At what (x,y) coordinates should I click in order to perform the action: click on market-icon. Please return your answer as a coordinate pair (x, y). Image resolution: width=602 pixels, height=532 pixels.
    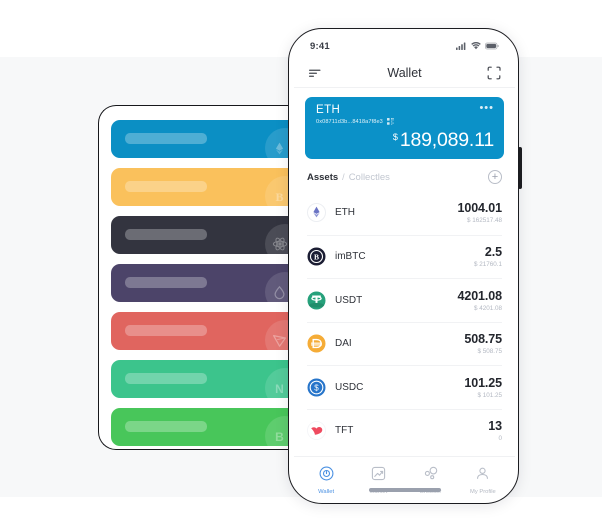
    Looking at the image, I should click on (378, 476).